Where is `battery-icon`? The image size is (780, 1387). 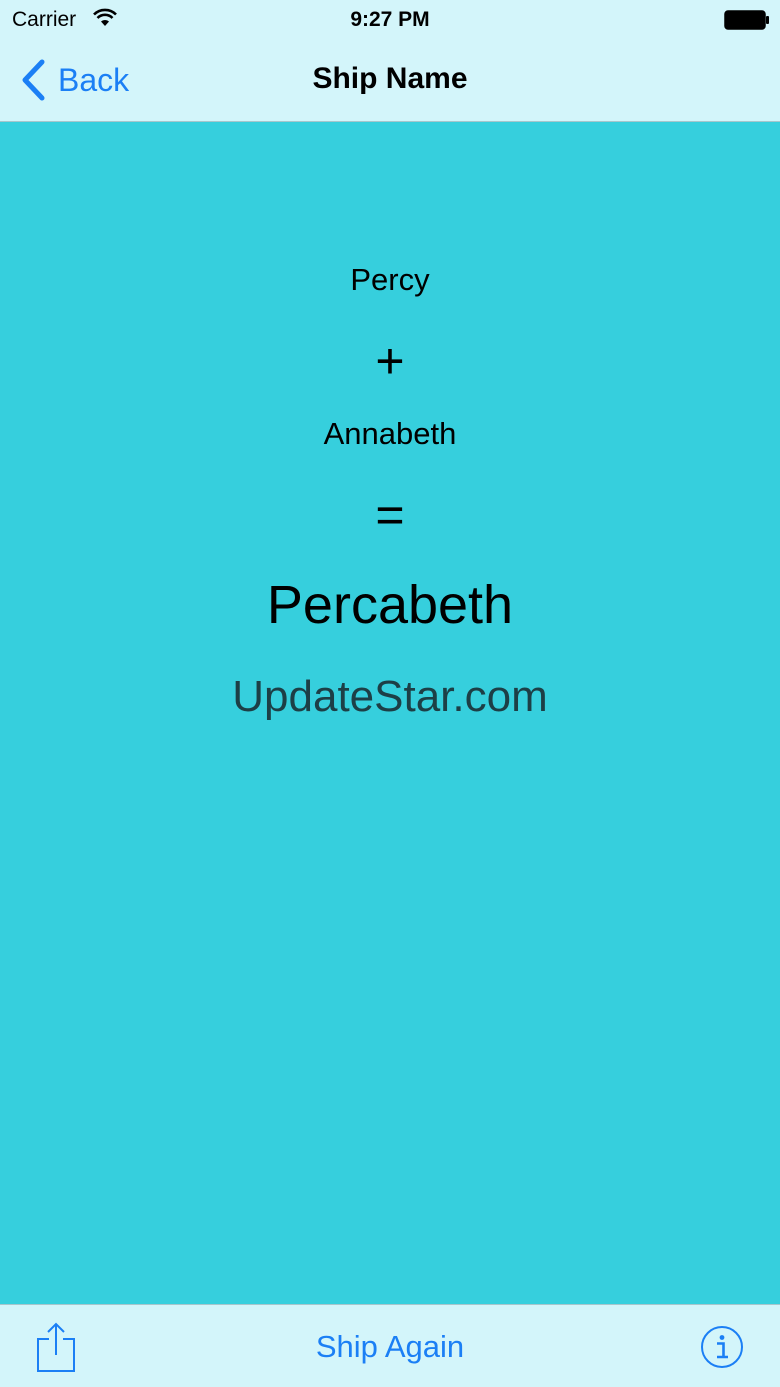
battery-icon is located at coordinates (746, 20).